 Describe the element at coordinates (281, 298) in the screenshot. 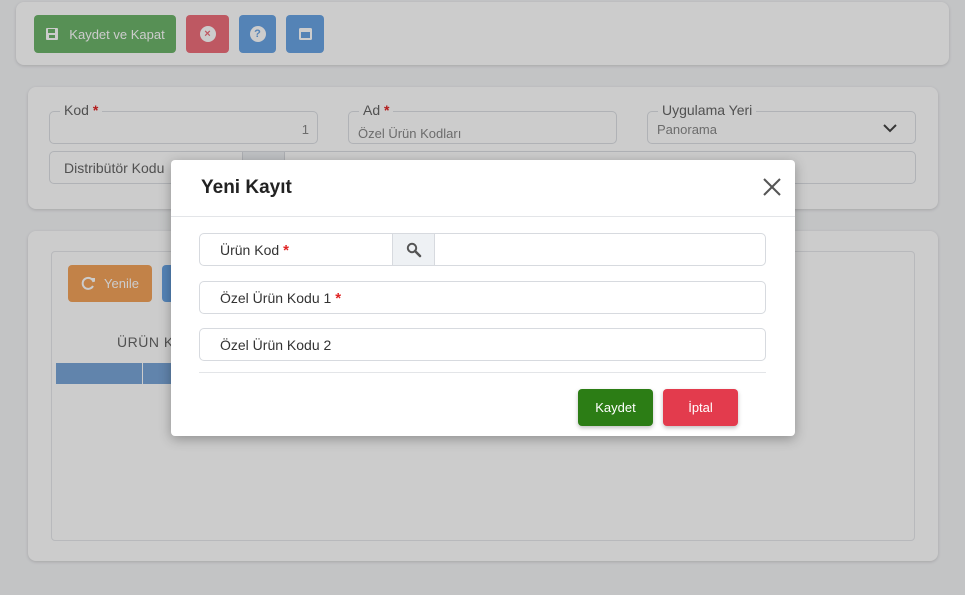

I see `ozel-urun-kodu-1-label: Özel Ürün Kodu 1 *` at that location.